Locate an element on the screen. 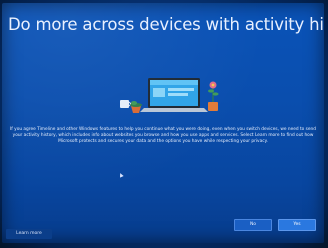 Image resolution: width=328 pixels, height=248 pixels. yes-button: Yes is located at coordinates (297, 225).